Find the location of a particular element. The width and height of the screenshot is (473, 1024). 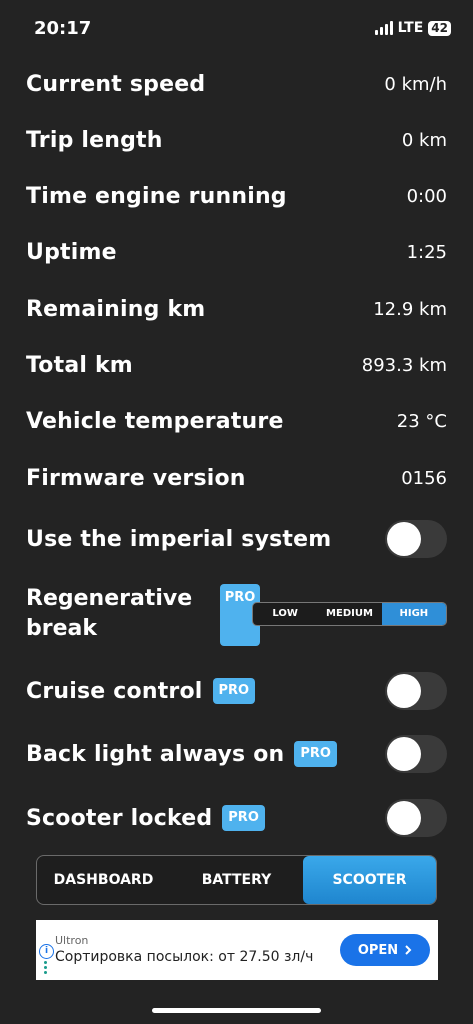

stat-row-time-engine-running: Time engine running 0:00 is located at coordinates (236, 196).